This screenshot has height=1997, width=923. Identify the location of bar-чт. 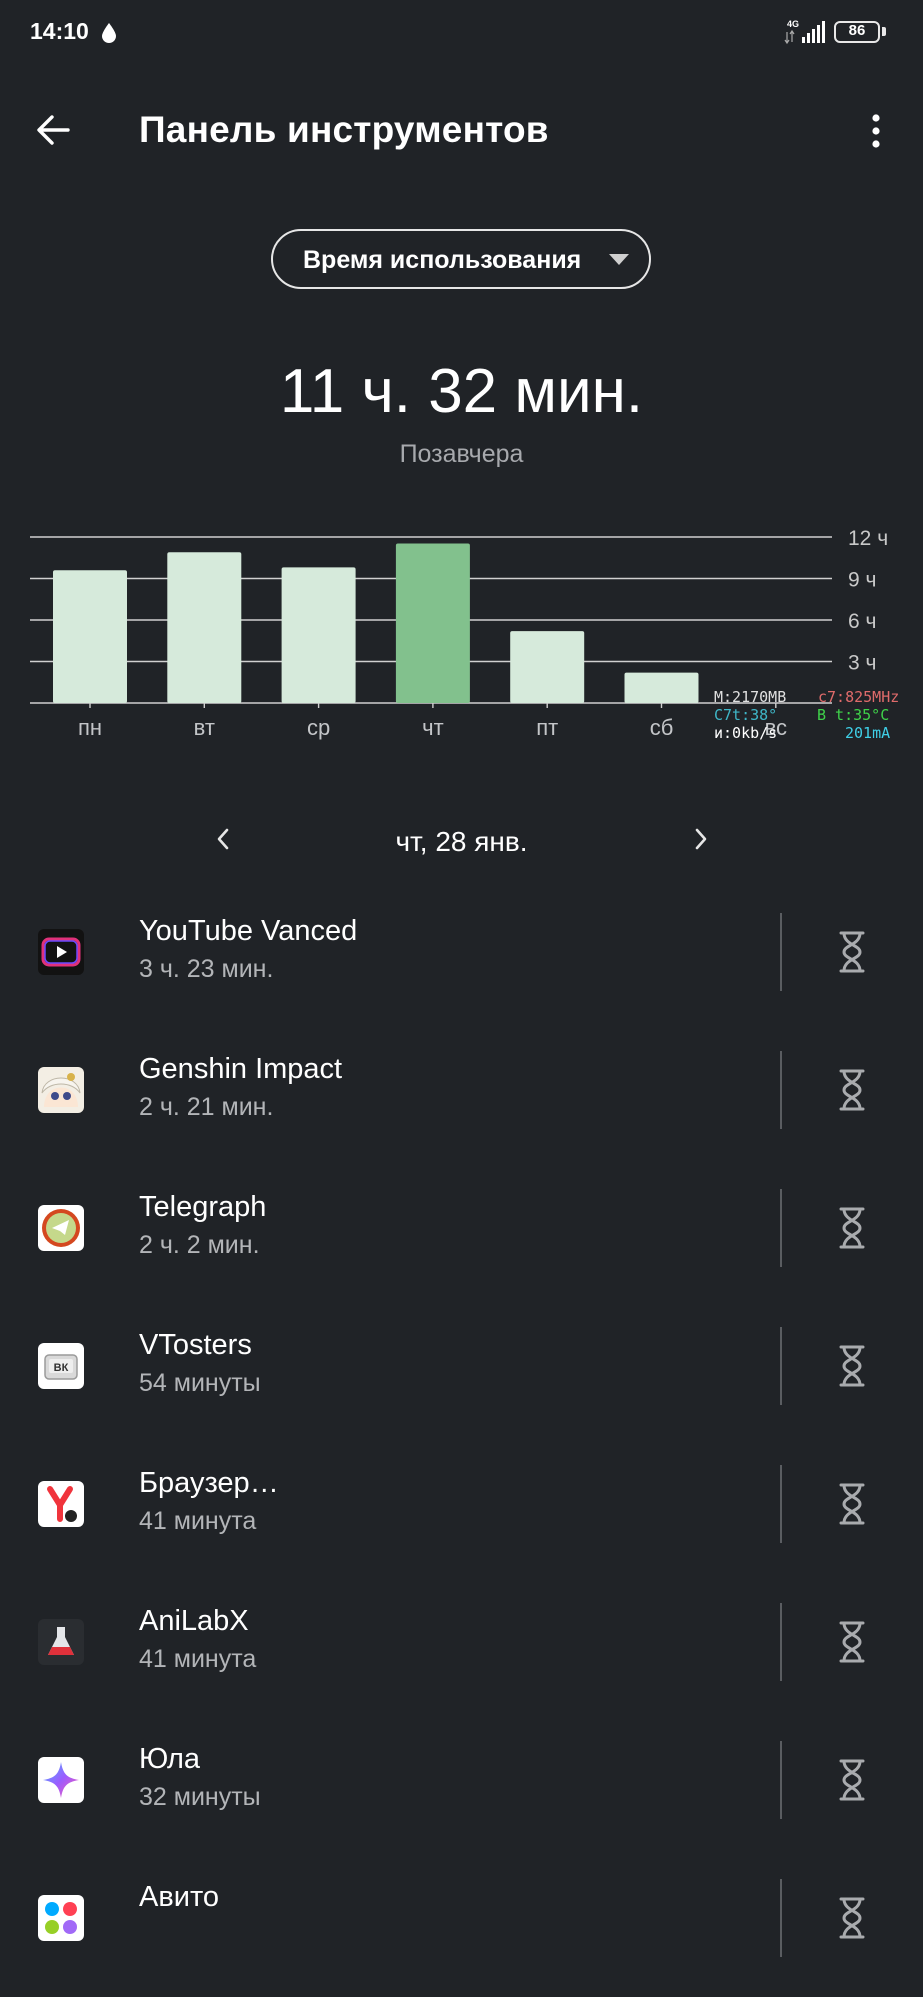
(432, 623).